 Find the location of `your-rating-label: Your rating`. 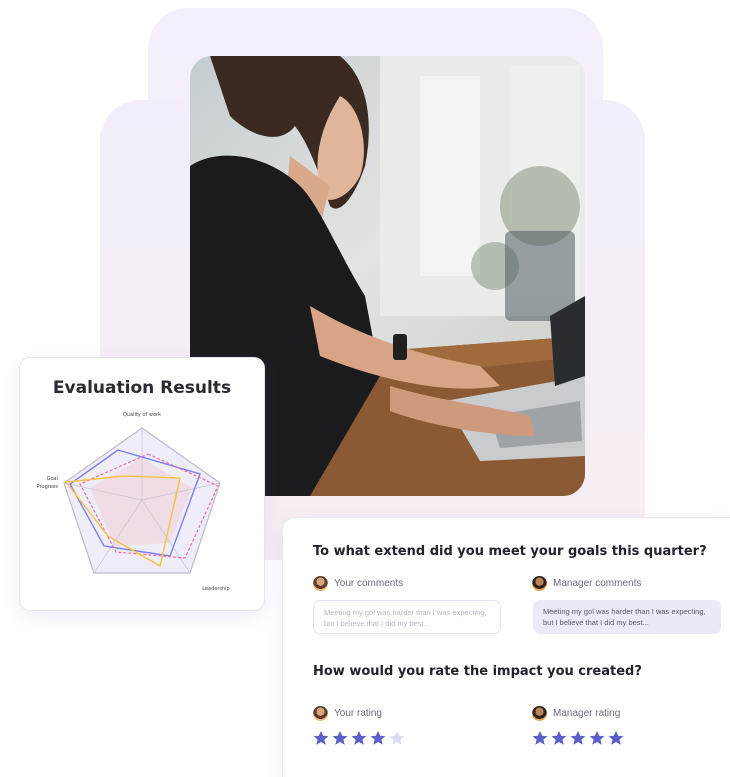

your-rating-label: Your rating is located at coordinates (358, 713).